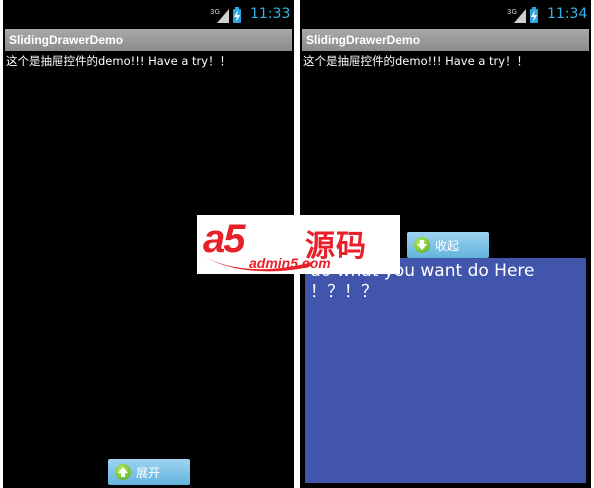  Describe the element at coordinates (422, 245) in the screenshot. I see `arrow-down-icon` at that location.